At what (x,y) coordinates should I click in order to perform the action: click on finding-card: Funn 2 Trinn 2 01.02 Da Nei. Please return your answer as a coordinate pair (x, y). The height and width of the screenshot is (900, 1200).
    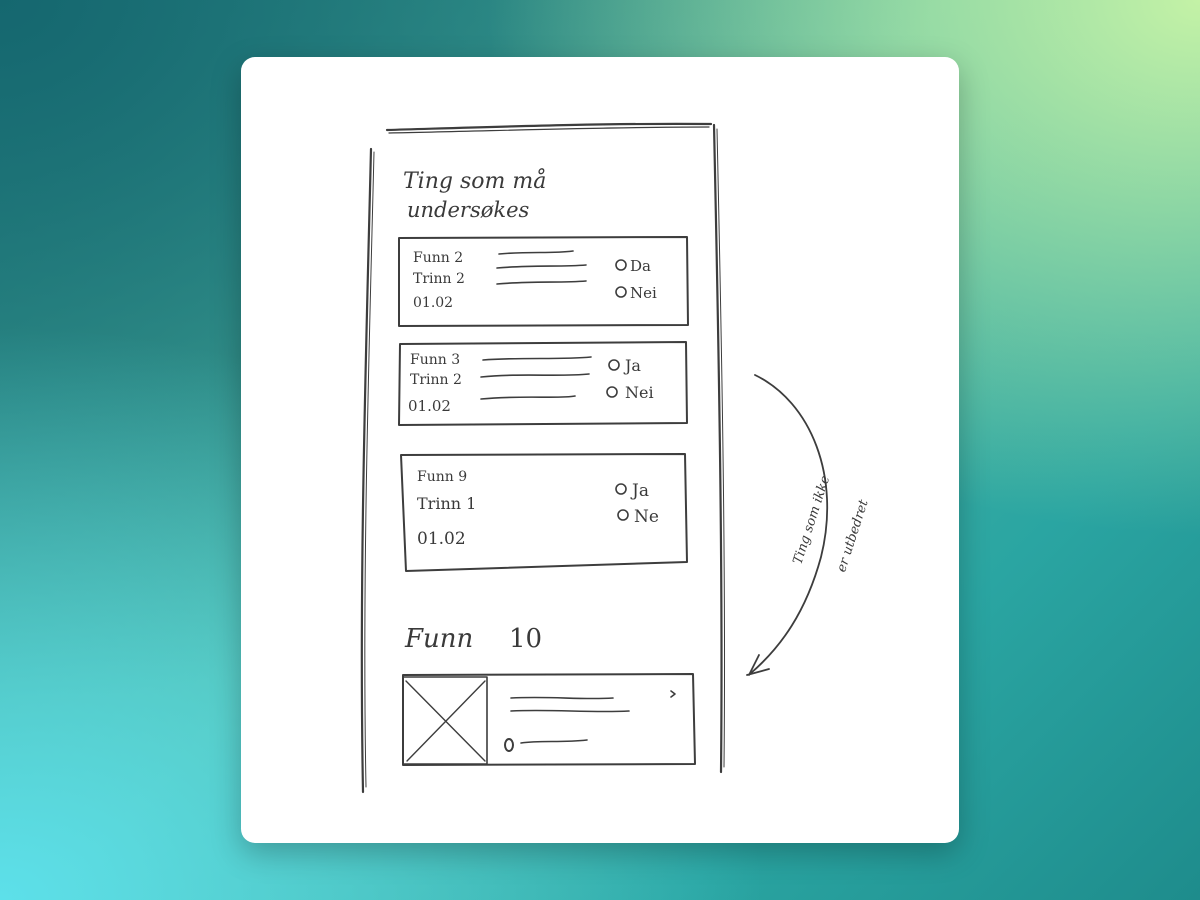
    Looking at the image, I should click on (543, 281).